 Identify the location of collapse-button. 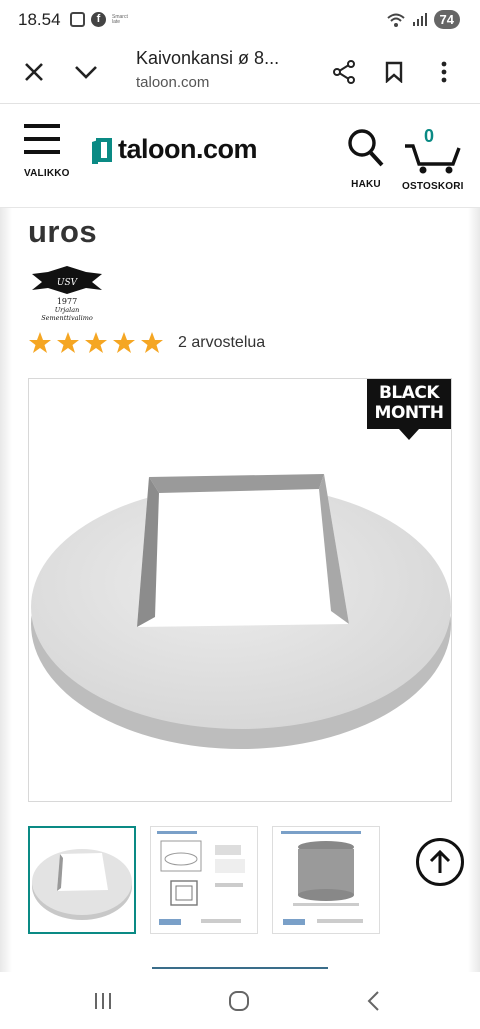
(86, 72).